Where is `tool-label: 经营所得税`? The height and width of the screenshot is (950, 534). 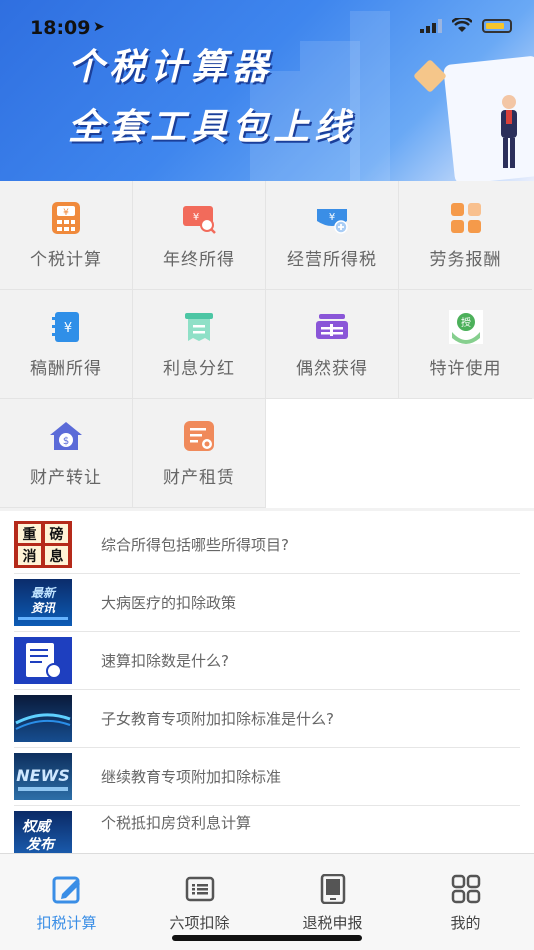 tool-label: 经营所得税 is located at coordinates (332, 260).